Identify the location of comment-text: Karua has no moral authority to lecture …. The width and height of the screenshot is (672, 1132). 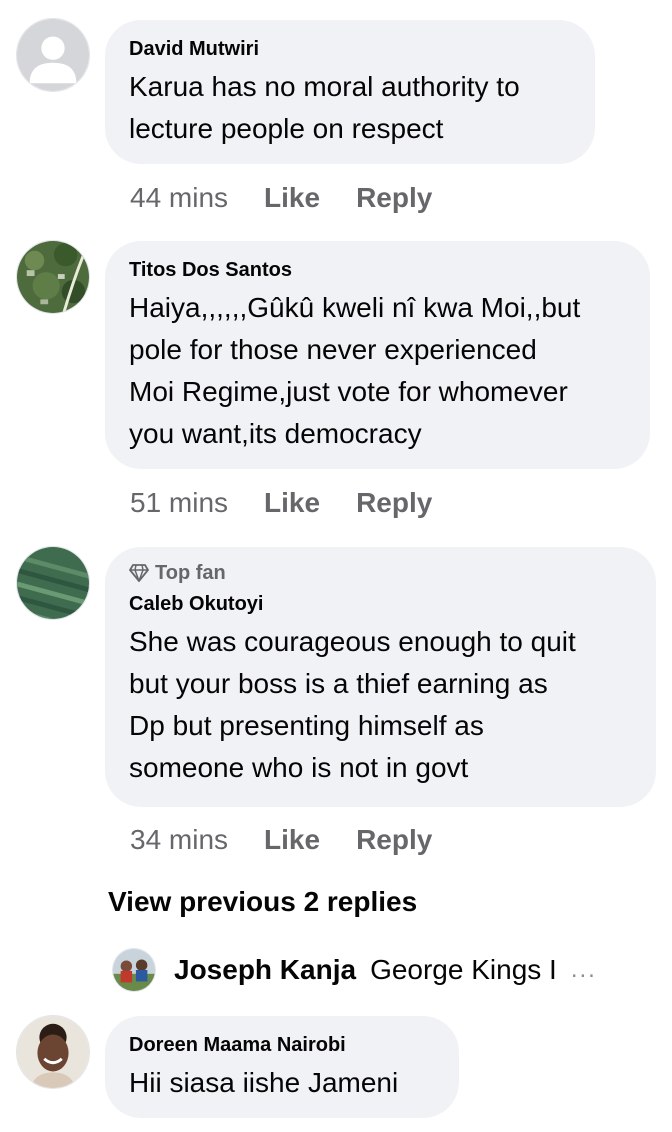
(324, 107).